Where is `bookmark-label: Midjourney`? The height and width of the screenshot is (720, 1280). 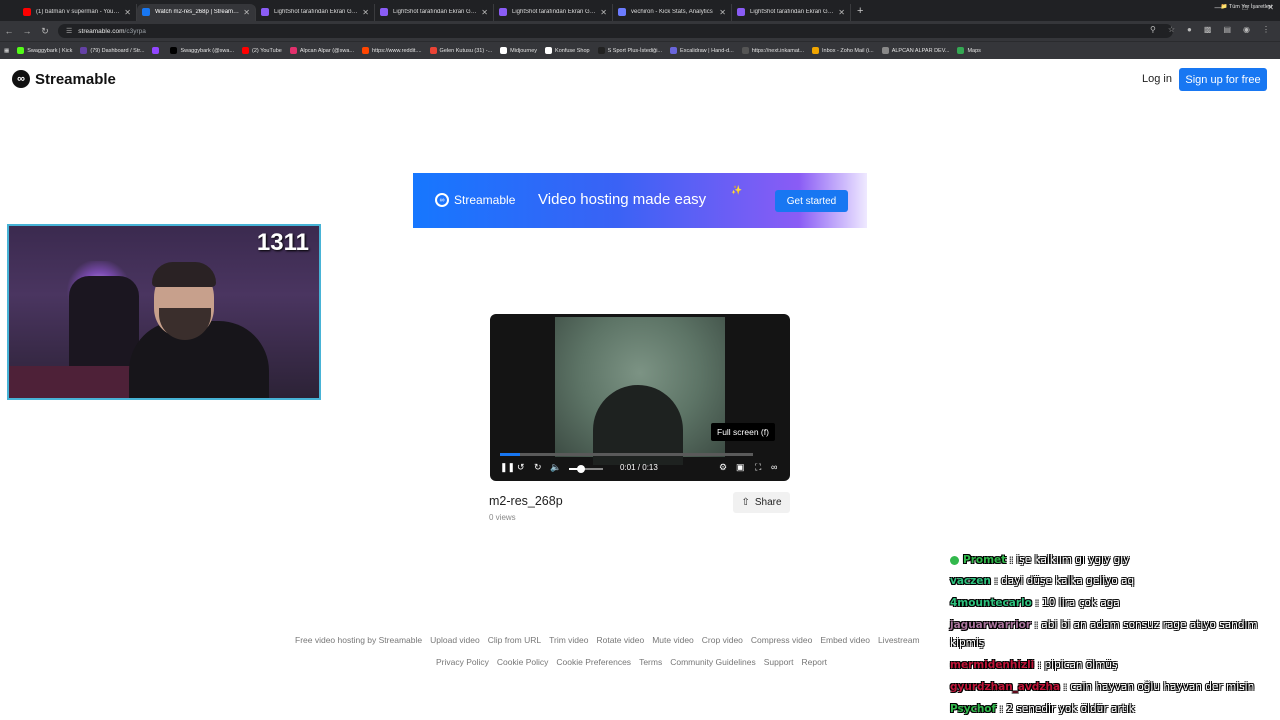 bookmark-label: Midjourney is located at coordinates (524, 50).